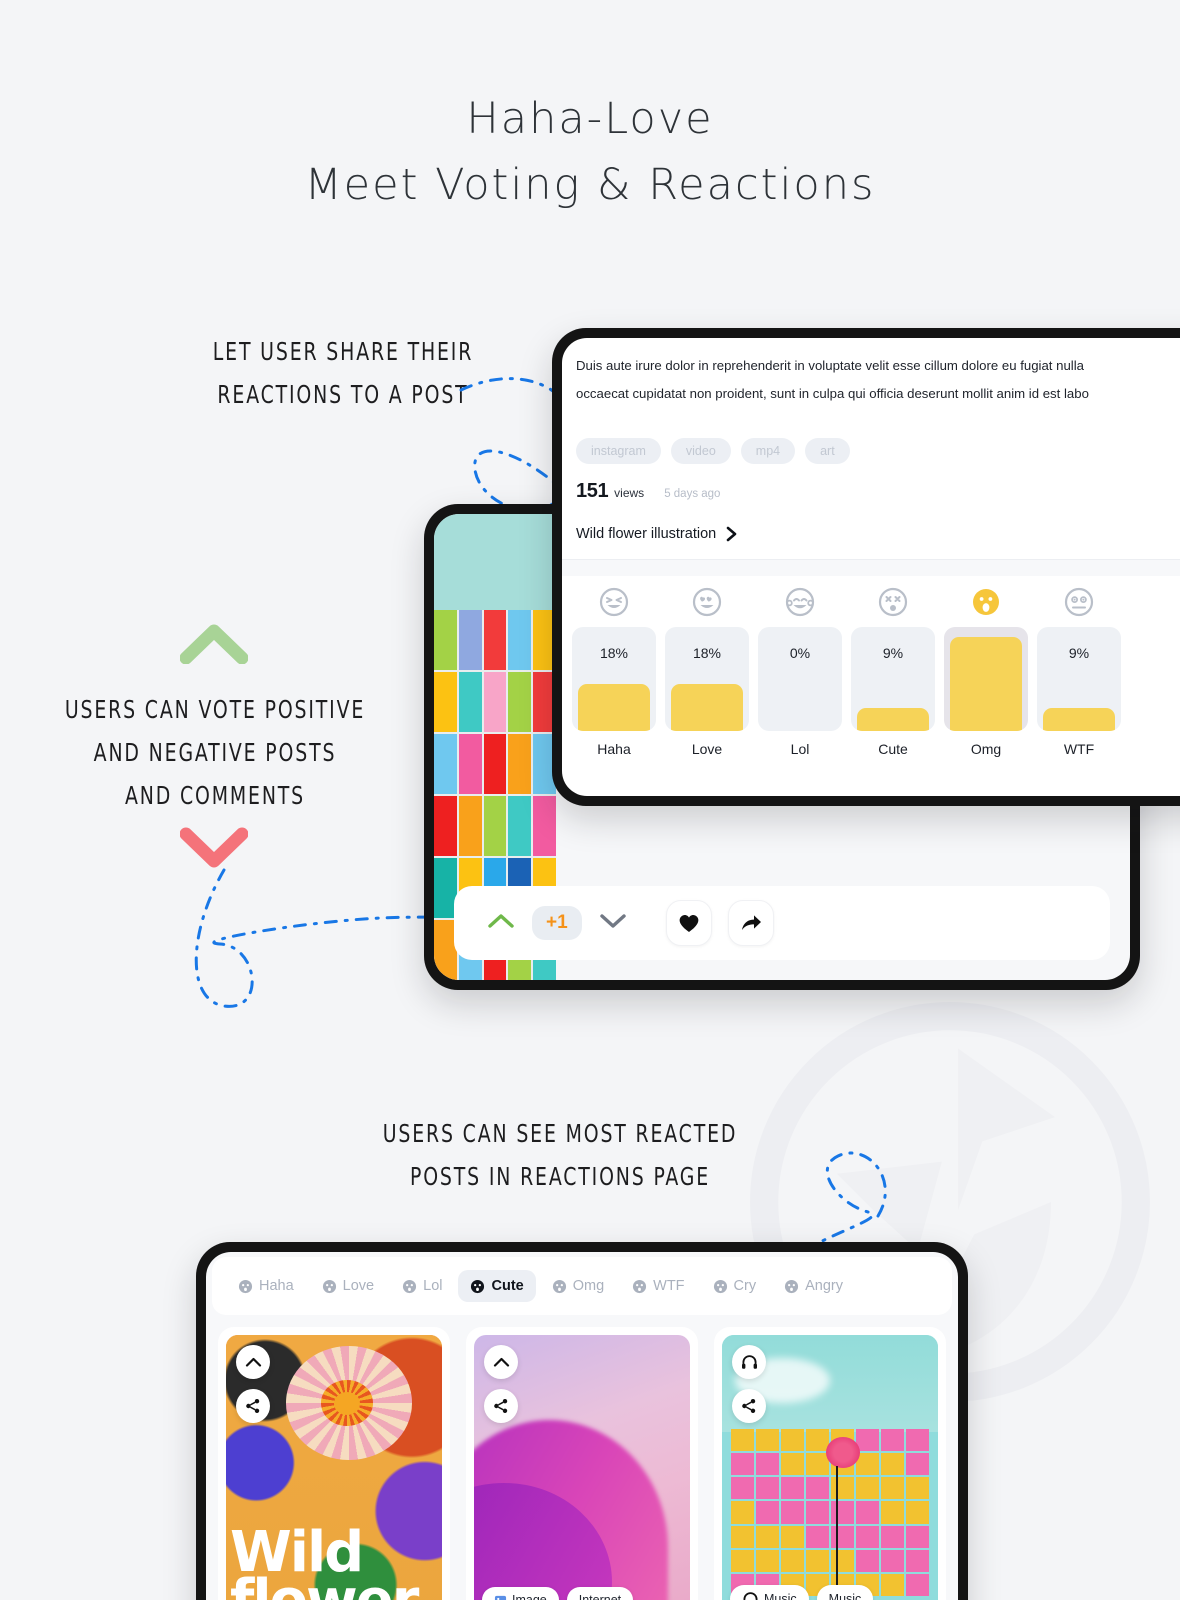 The width and height of the screenshot is (1180, 1600). What do you see at coordinates (692, 494) in the screenshot?
I see `post-timestamp: 5 days ago` at bounding box center [692, 494].